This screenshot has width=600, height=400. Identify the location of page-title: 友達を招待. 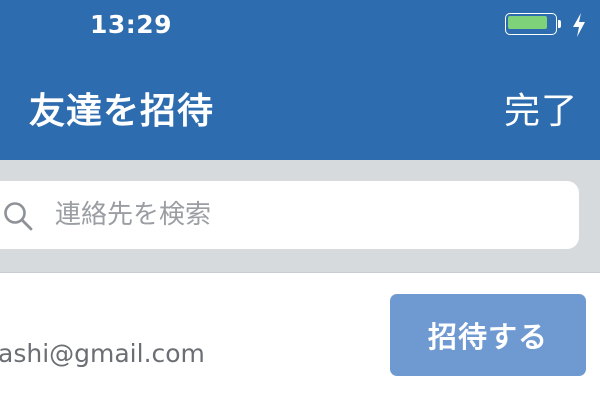
(122, 111).